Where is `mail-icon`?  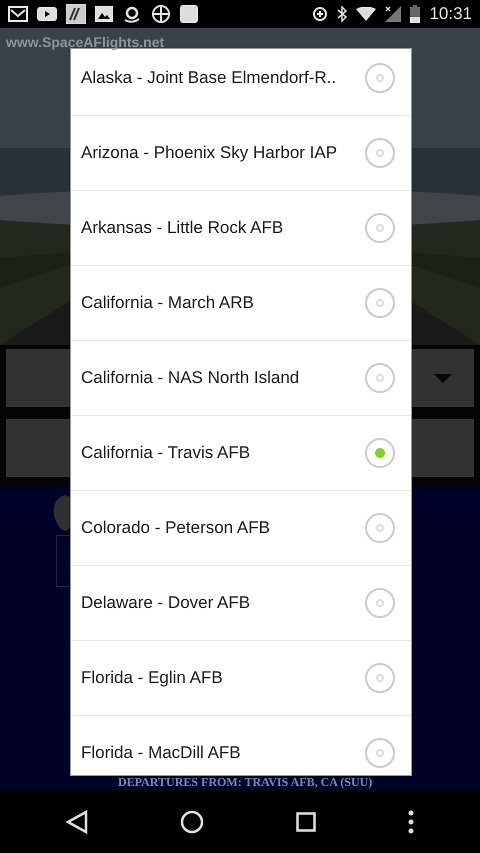
mail-icon is located at coordinates (18, 14).